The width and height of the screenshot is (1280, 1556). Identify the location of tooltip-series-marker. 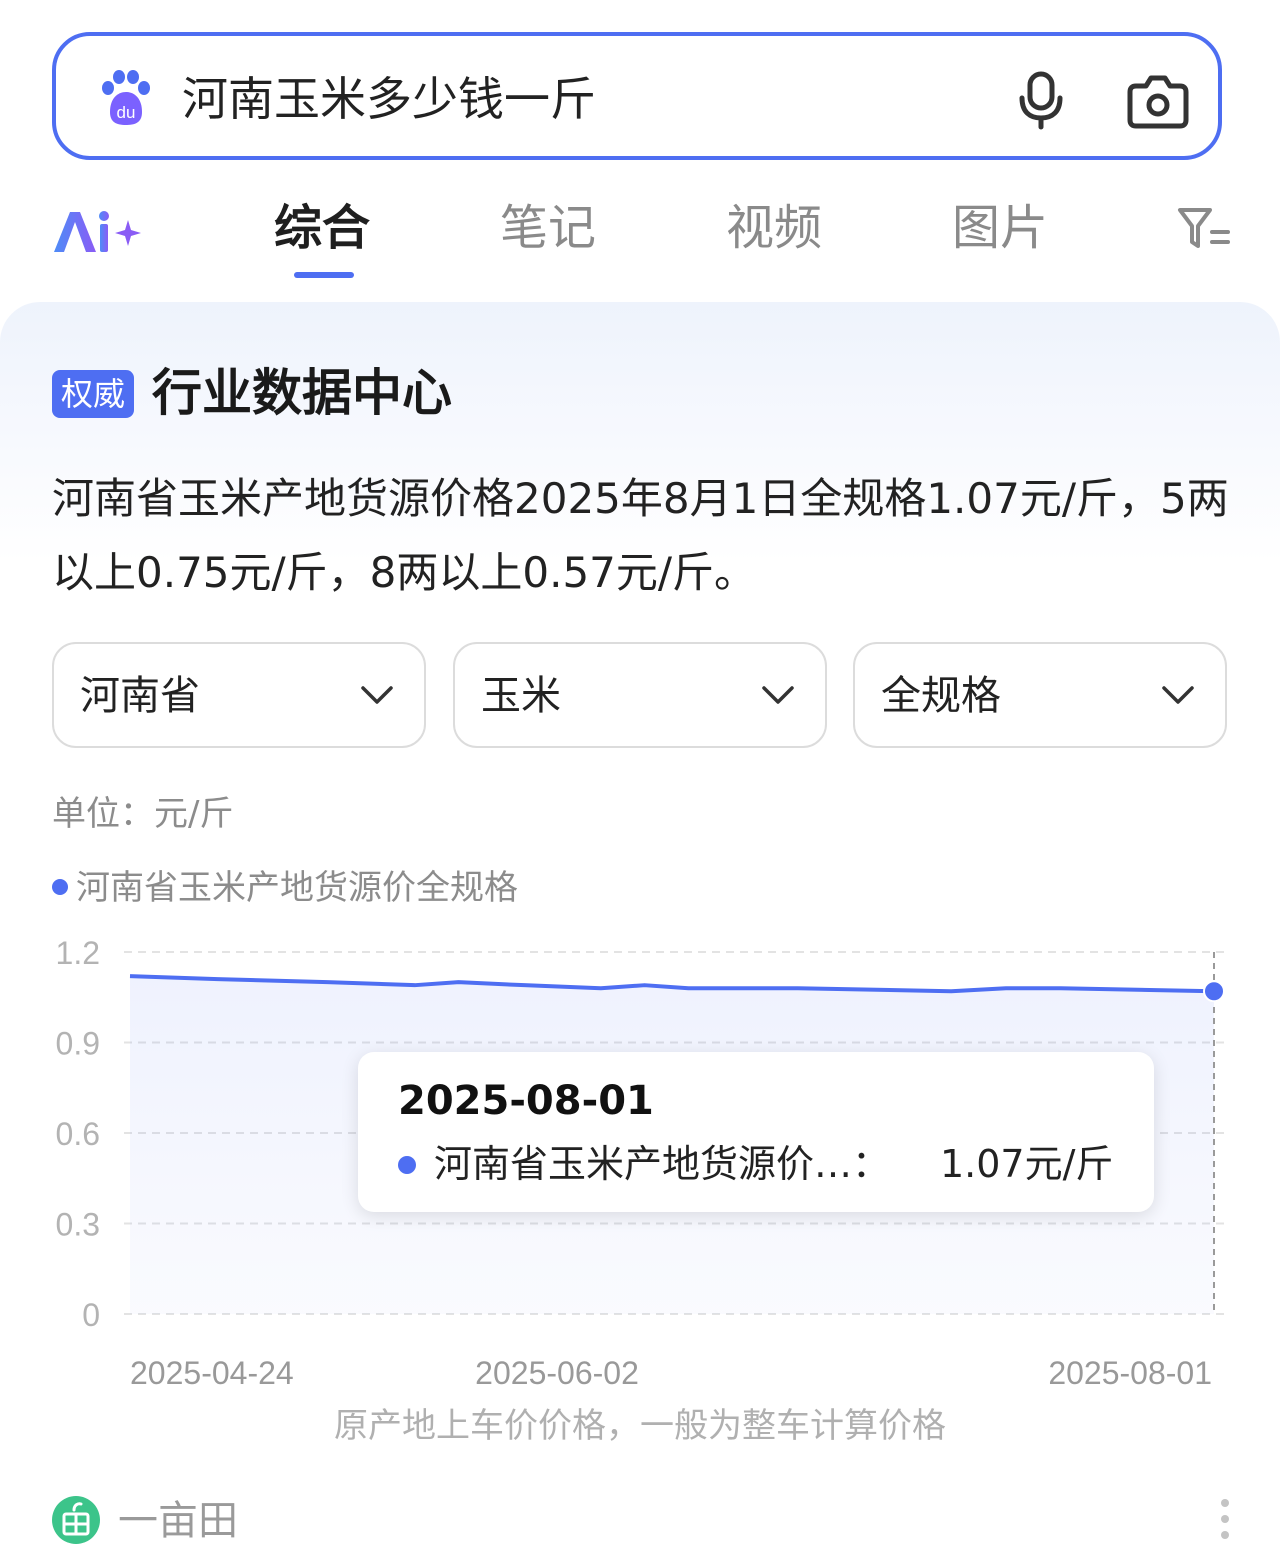
(407, 1165).